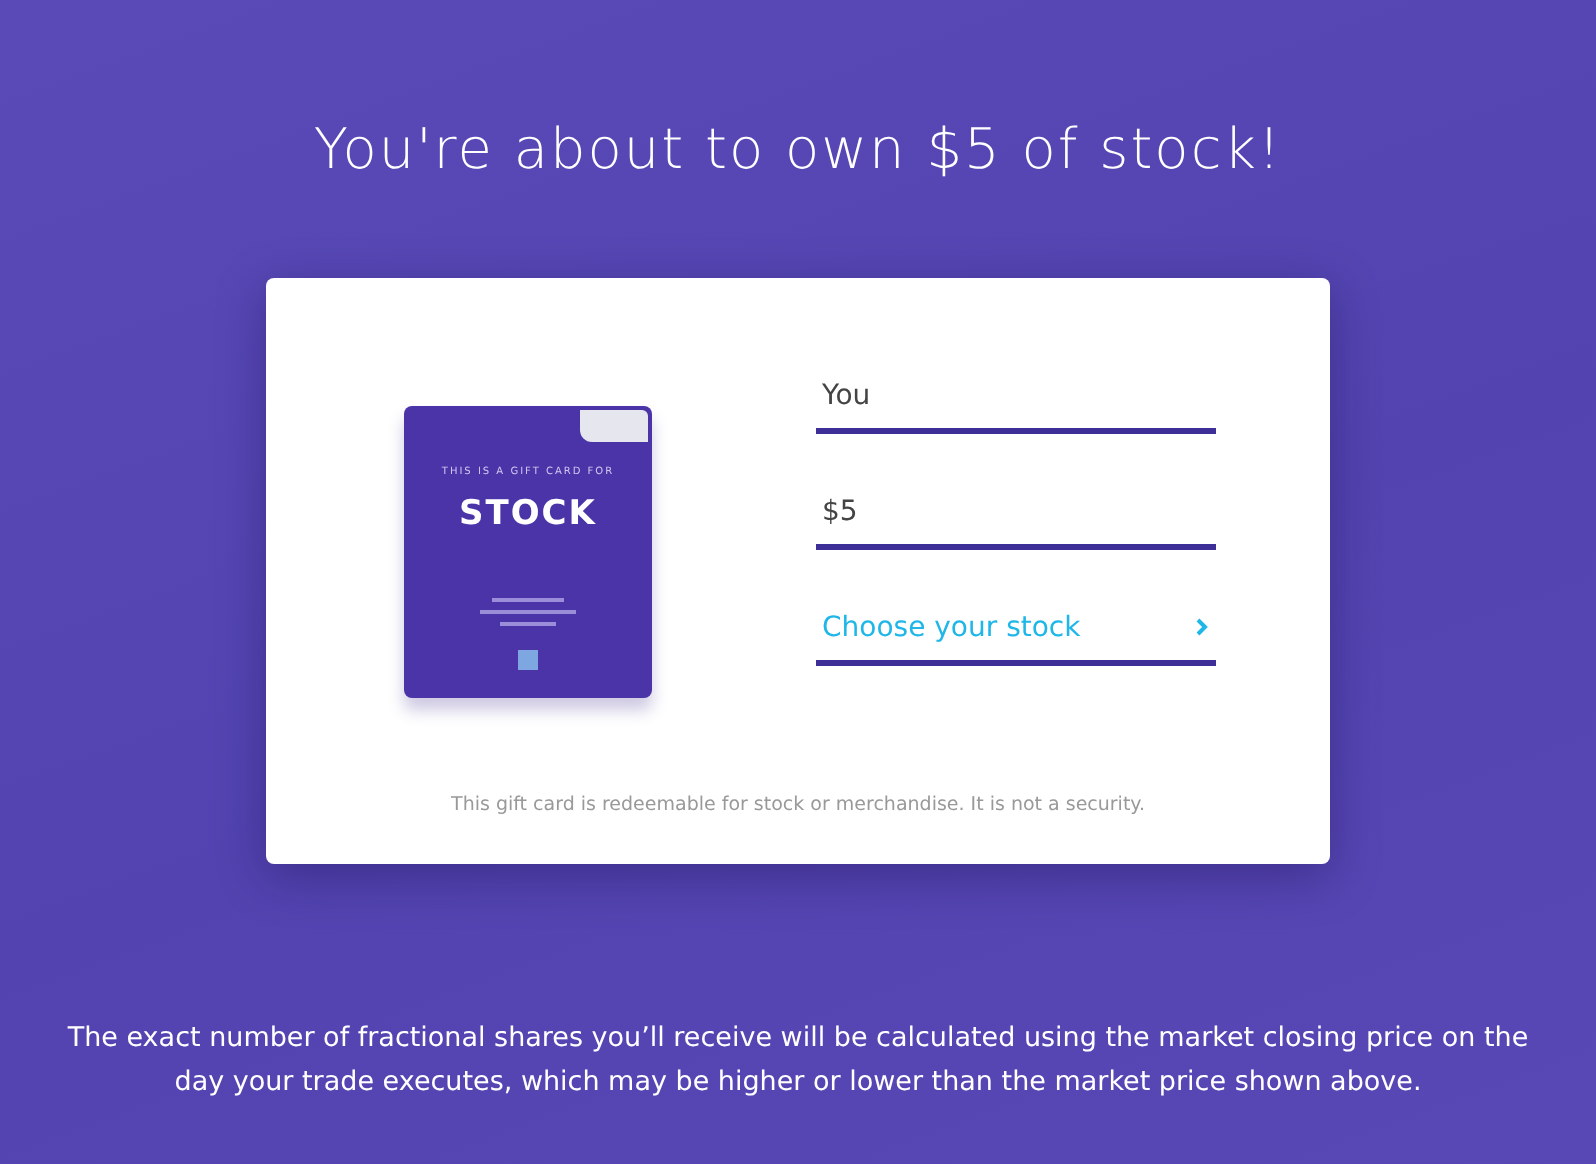 This screenshot has height=1164, width=1596. What do you see at coordinates (798, 1061) in the screenshot?
I see `footnote-text: The exact number of fractional shares you’ll receive will be calculated using the market closing price on the day your trade executes, which may be higher or lower than the market price shown above.` at bounding box center [798, 1061].